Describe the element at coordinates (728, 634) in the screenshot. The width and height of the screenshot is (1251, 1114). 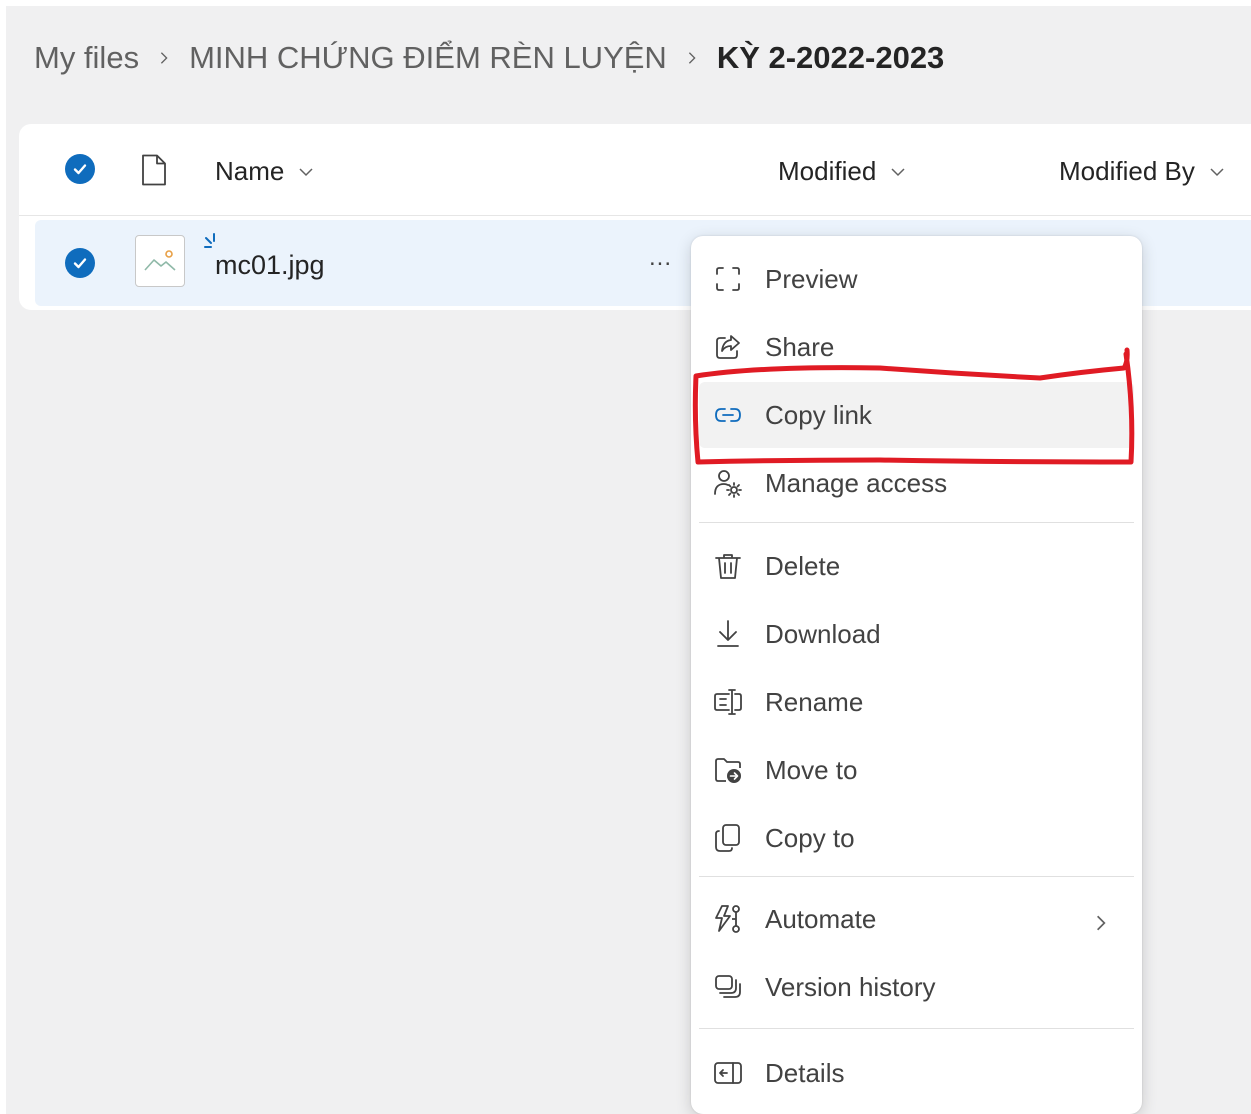
I see `download-icon` at that location.